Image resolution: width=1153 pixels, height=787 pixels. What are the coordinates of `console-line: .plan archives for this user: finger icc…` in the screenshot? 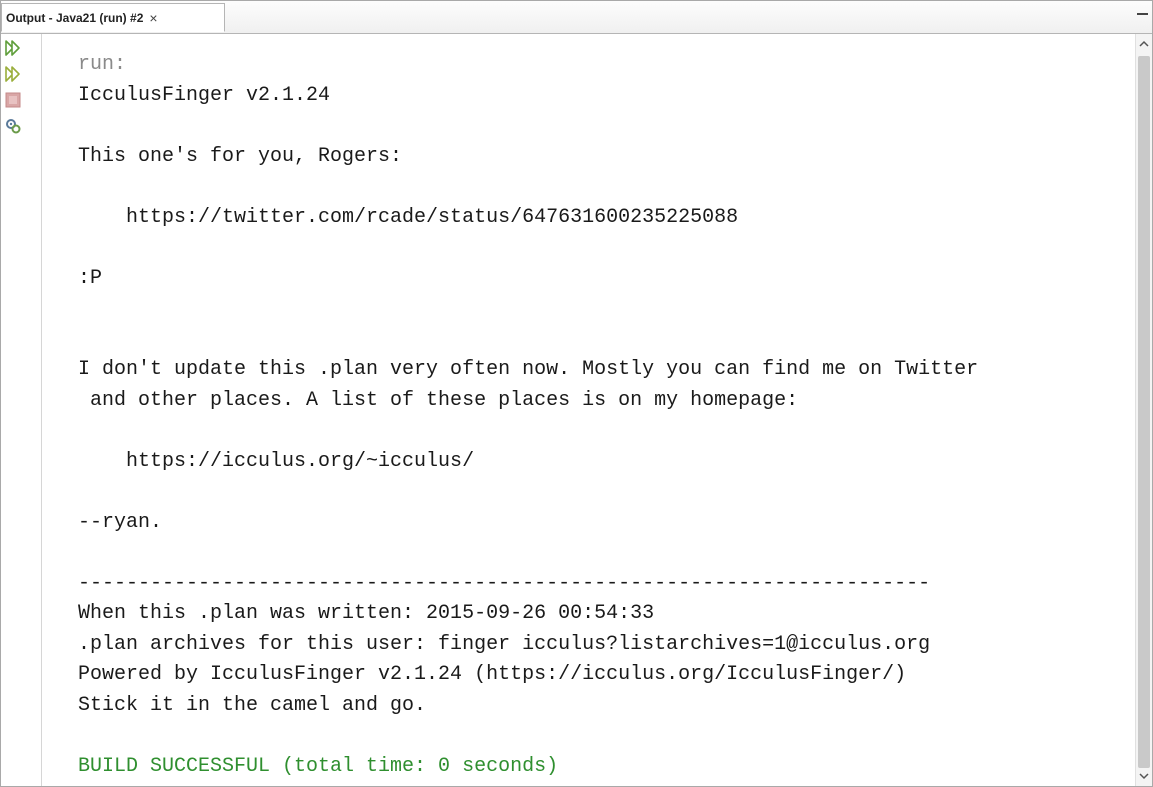 It's located at (504, 644).